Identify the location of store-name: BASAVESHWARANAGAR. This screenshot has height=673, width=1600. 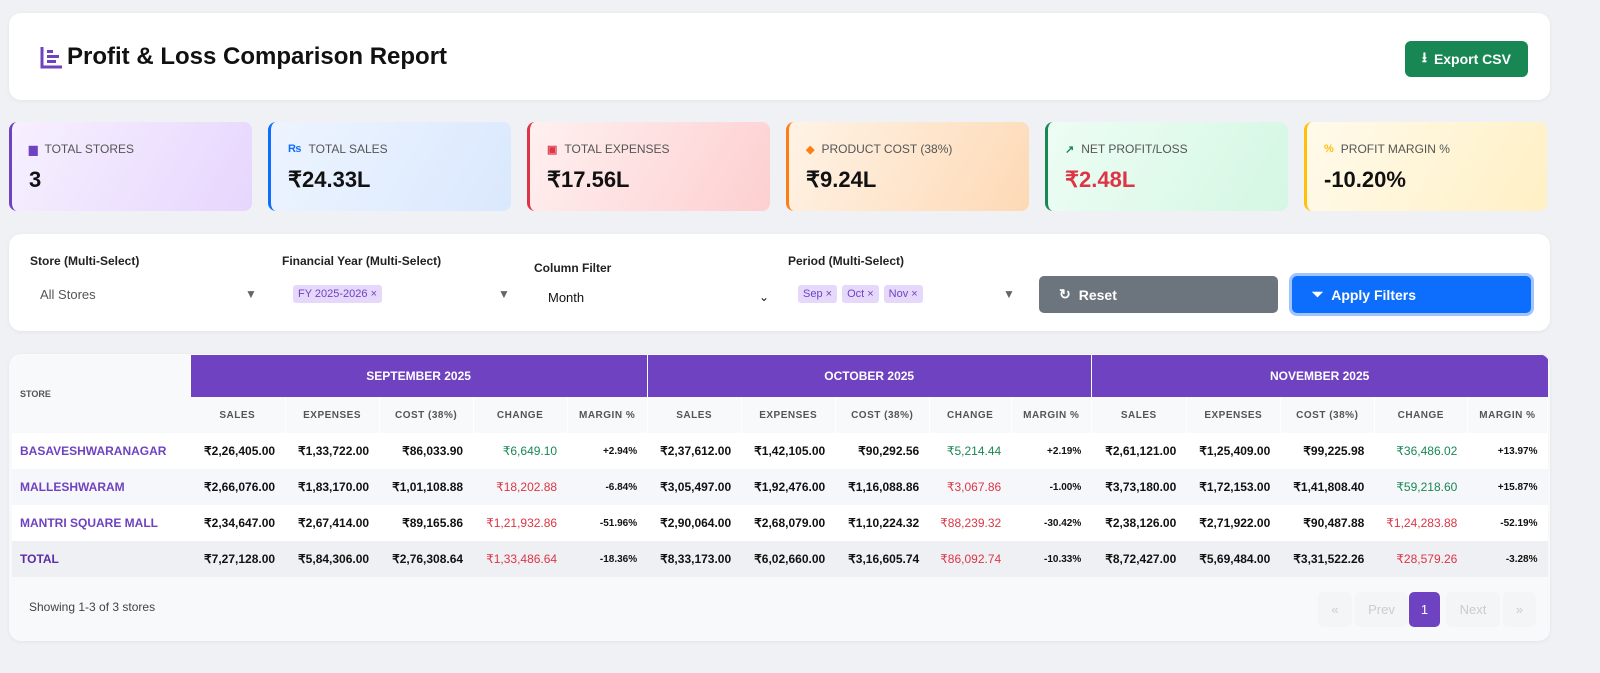
(101, 451).